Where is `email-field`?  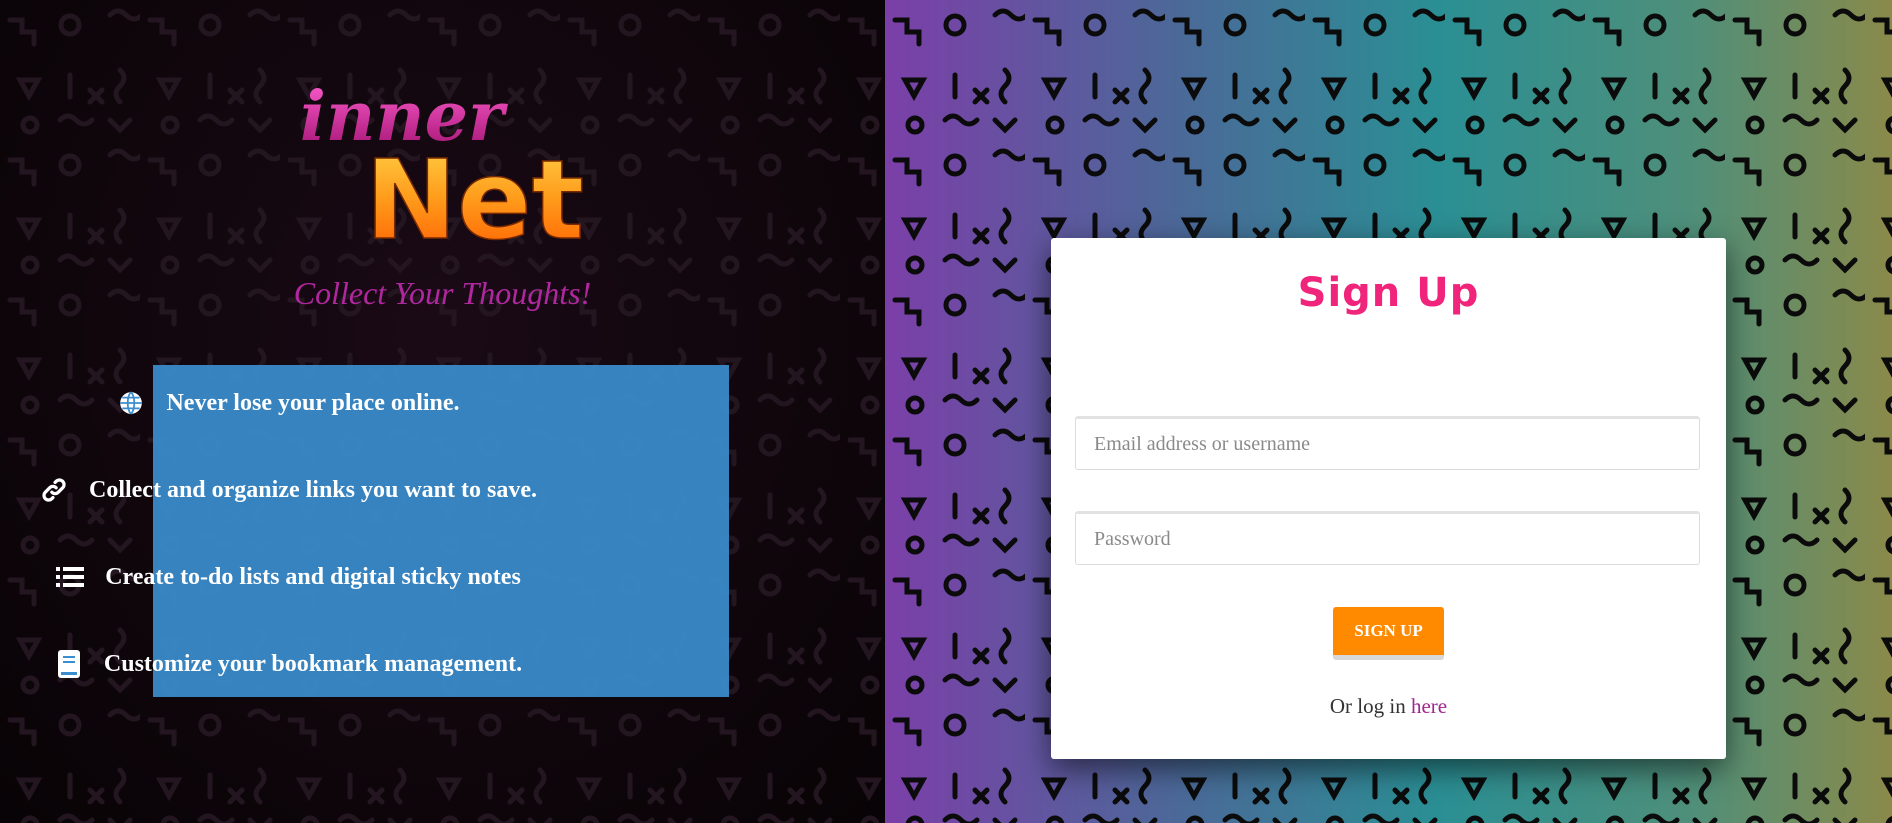
email-field is located at coordinates (1387, 443).